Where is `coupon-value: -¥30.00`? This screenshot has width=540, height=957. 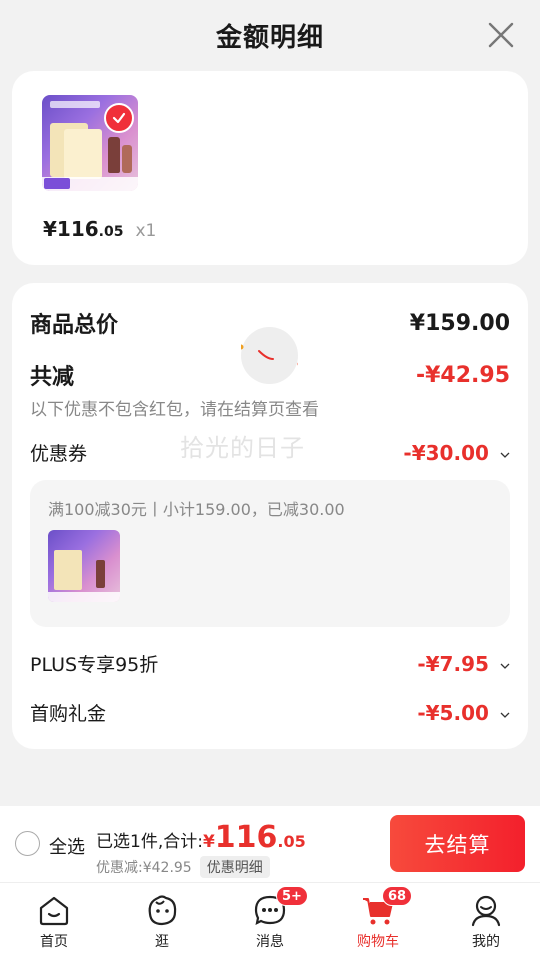 coupon-value: -¥30.00 is located at coordinates (446, 452).